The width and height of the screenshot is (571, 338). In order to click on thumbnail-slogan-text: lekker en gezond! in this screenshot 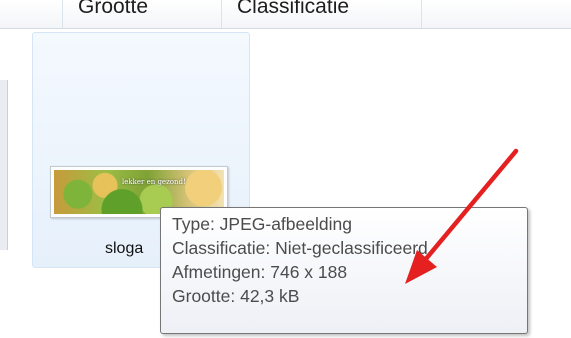, I will do `click(154, 182)`.